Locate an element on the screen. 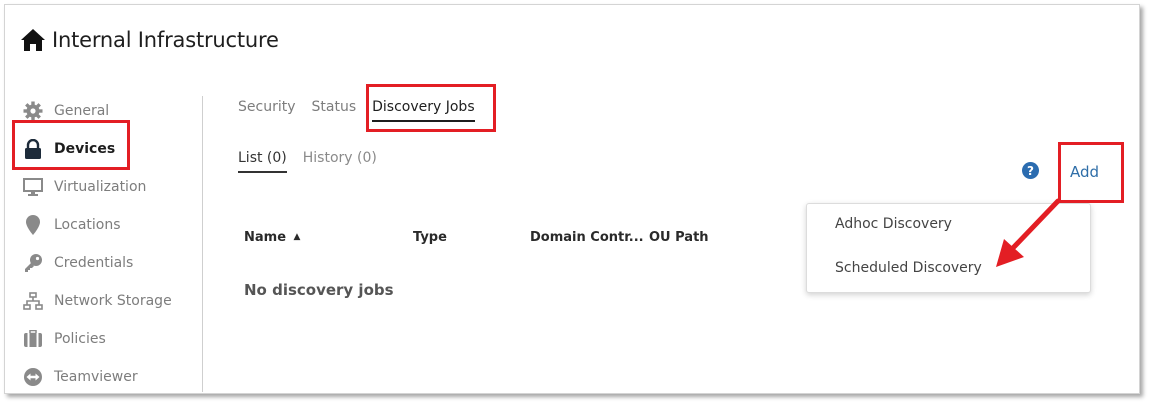 The image size is (1149, 404). sidebar-item-network-storage: Network Storage is located at coordinates (110, 301).